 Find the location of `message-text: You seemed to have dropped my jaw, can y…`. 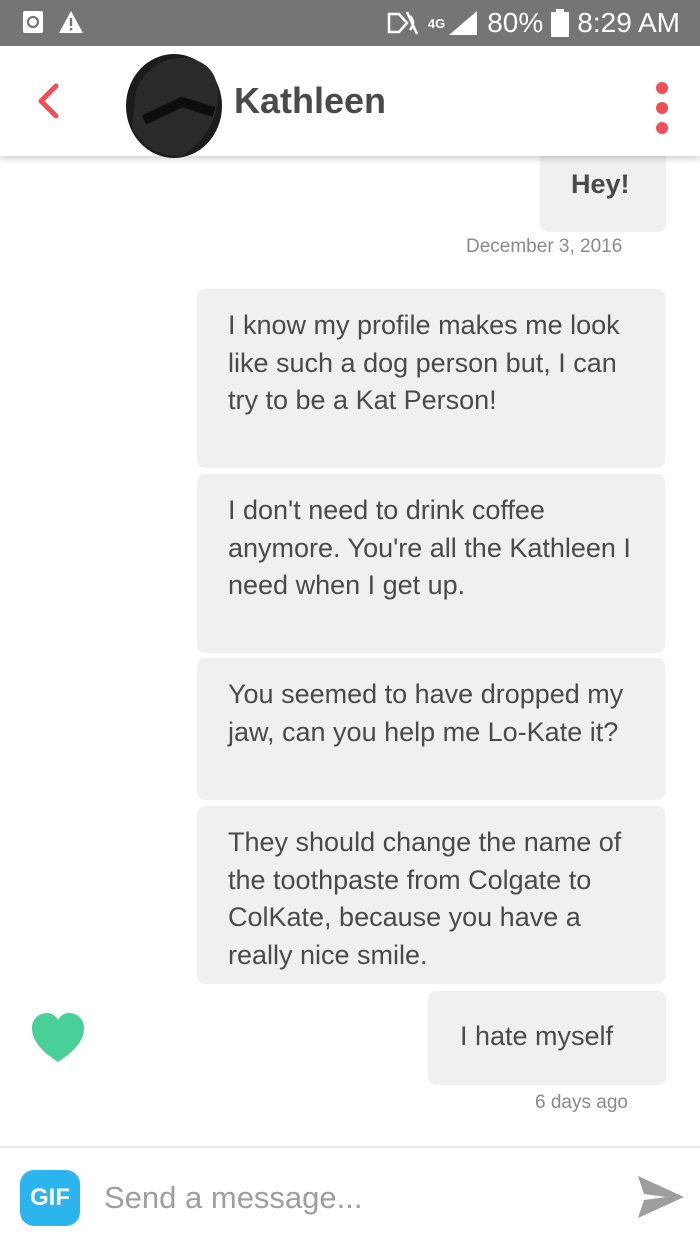

message-text: You seemed to have dropped my jaw, can y… is located at coordinates (426, 713).